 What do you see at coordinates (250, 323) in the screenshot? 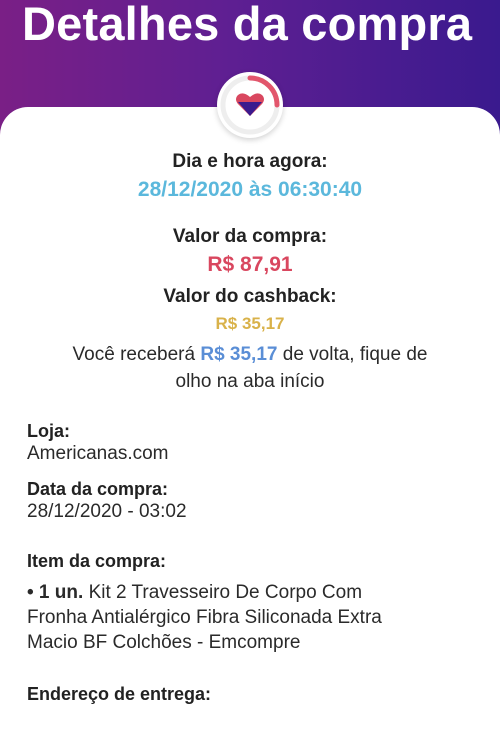
I see `cashback-value: R$ 35,17` at bounding box center [250, 323].